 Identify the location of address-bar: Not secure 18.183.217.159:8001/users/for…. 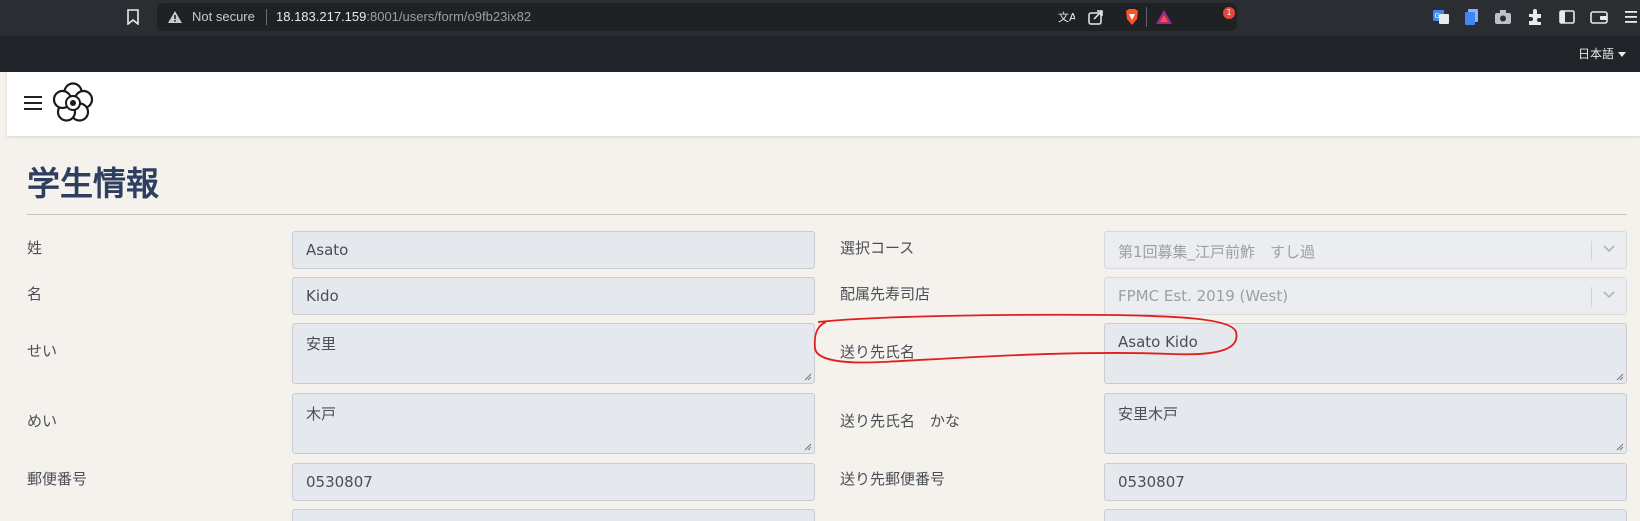
(697, 17).